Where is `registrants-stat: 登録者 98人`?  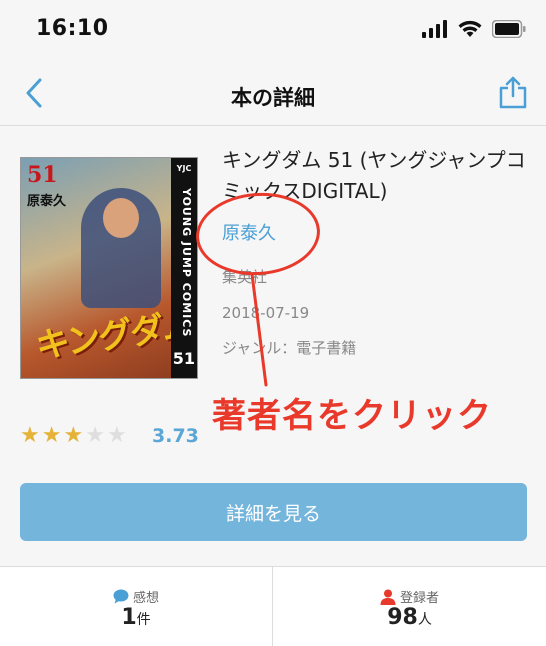
registrants-stat: 登録者 98人 is located at coordinates (409, 606).